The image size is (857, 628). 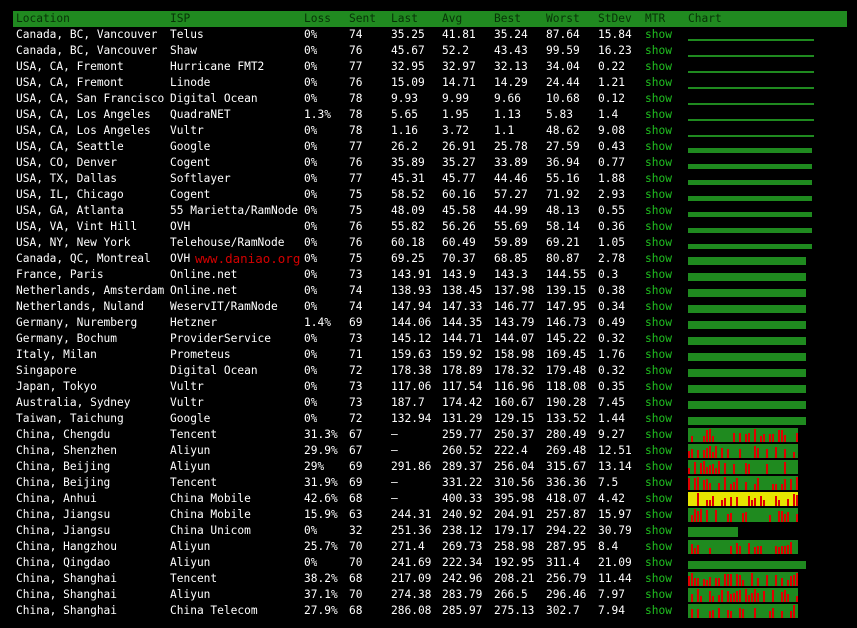 I want to click on cell-loss: 27.9%, so click(x=321, y=610).